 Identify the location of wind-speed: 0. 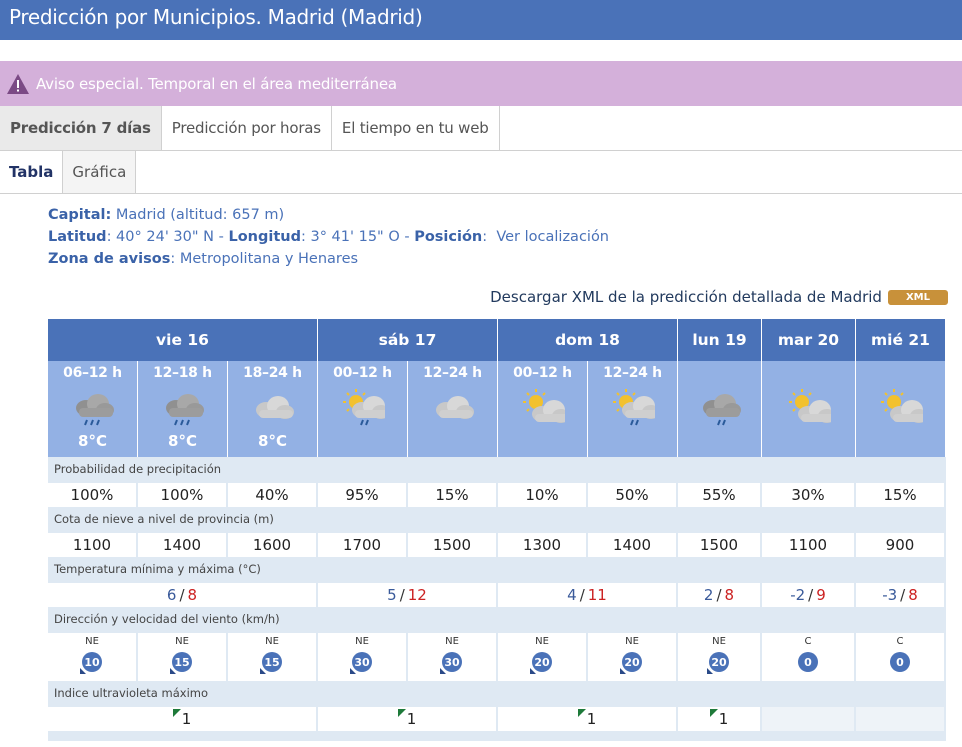
(808, 662).